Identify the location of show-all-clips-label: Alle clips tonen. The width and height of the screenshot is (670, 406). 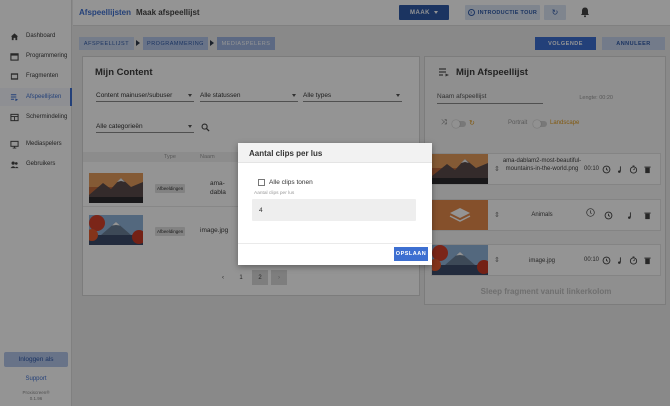
(291, 182).